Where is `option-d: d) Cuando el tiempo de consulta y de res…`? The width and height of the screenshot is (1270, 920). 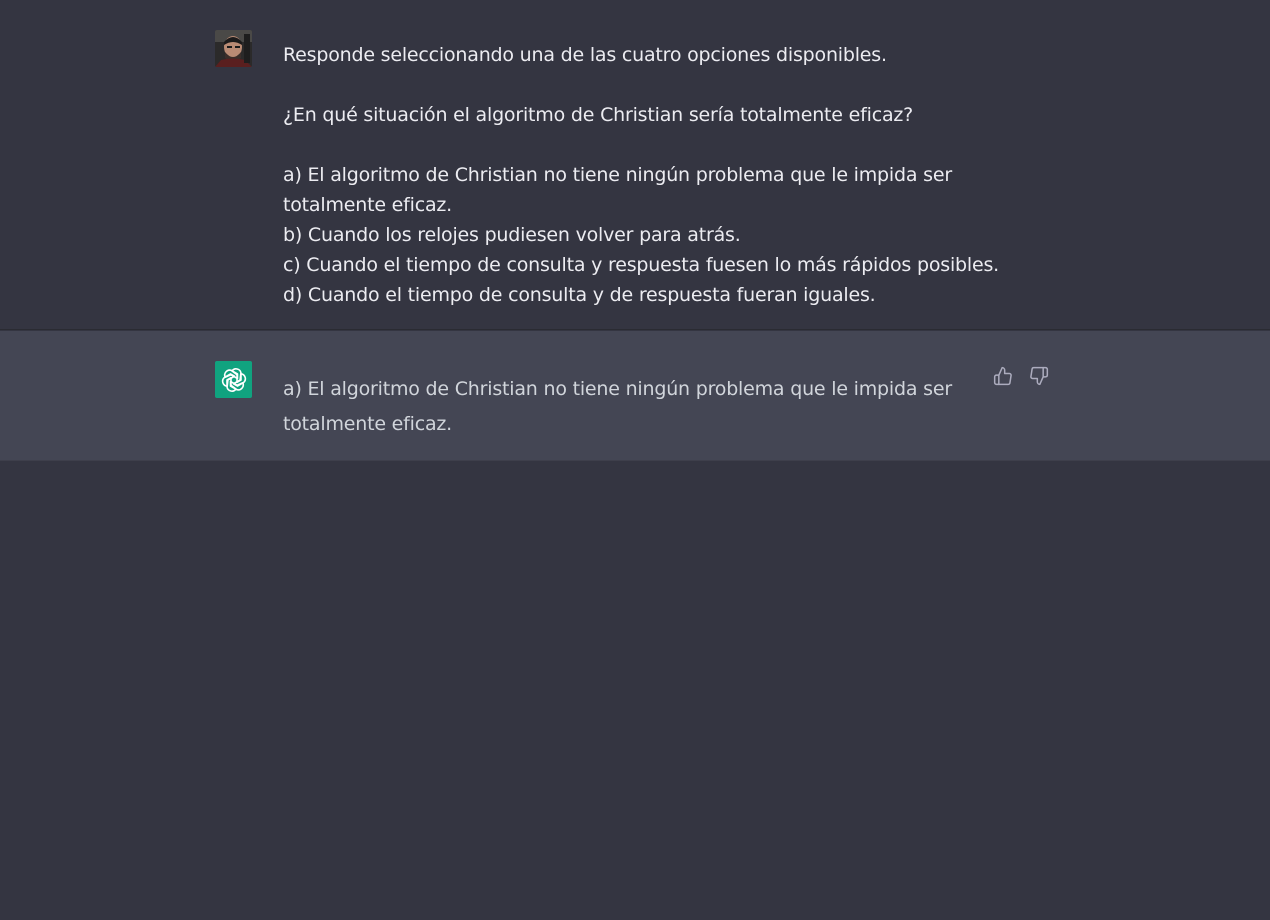
option-d: d) Cuando el tiempo de consulta y de res… is located at coordinates (579, 295).